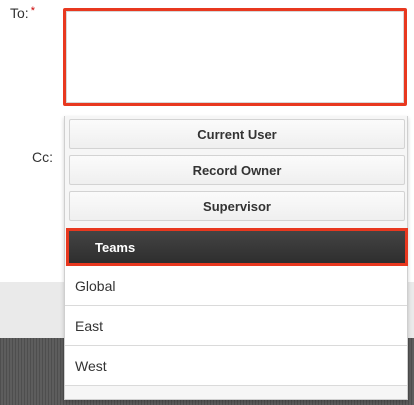  I want to click on cc-label: Cc:, so click(42, 157).